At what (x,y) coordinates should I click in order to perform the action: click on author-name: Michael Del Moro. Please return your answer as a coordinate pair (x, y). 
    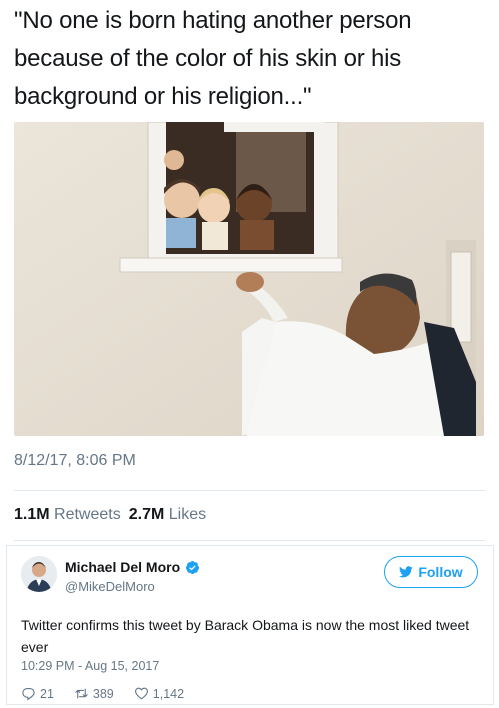
    Looking at the image, I should click on (122, 567).